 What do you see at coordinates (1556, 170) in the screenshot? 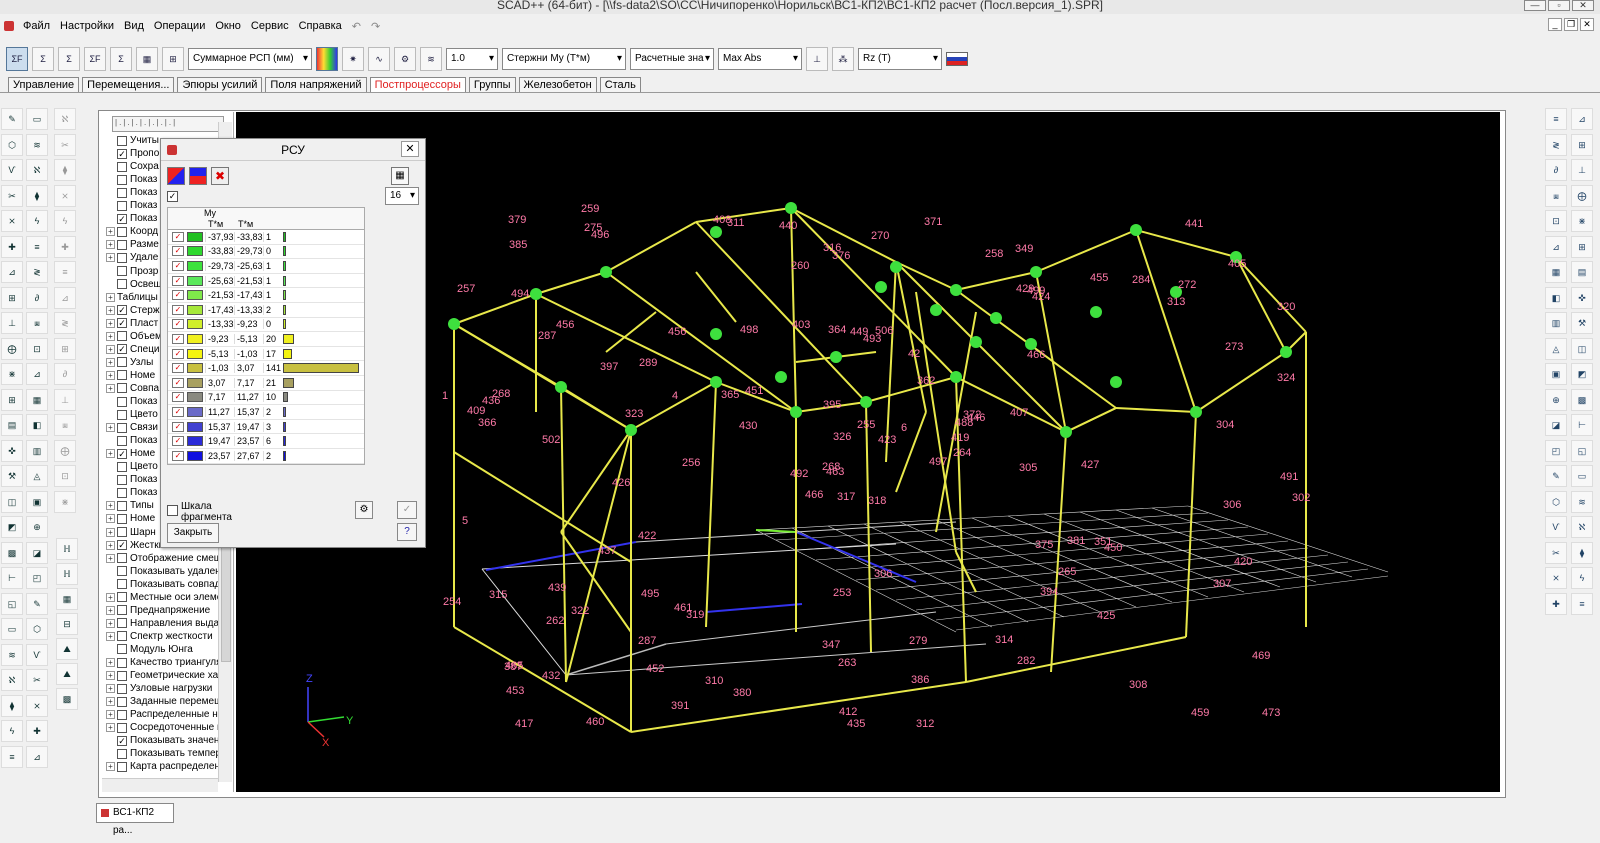
I see `right-tool-icon: ∂` at bounding box center [1556, 170].